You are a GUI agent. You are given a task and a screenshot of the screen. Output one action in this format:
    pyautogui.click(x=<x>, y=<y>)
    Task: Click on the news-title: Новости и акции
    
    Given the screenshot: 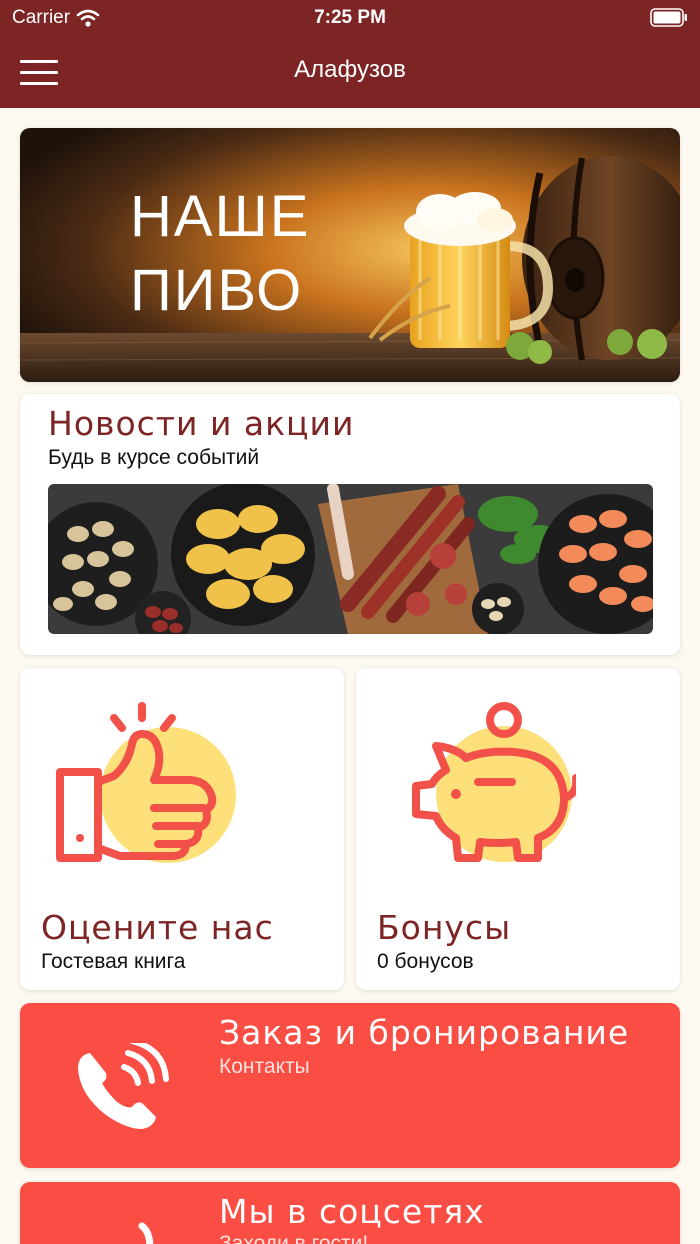 What is the action you would take?
    pyautogui.click(x=201, y=423)
    